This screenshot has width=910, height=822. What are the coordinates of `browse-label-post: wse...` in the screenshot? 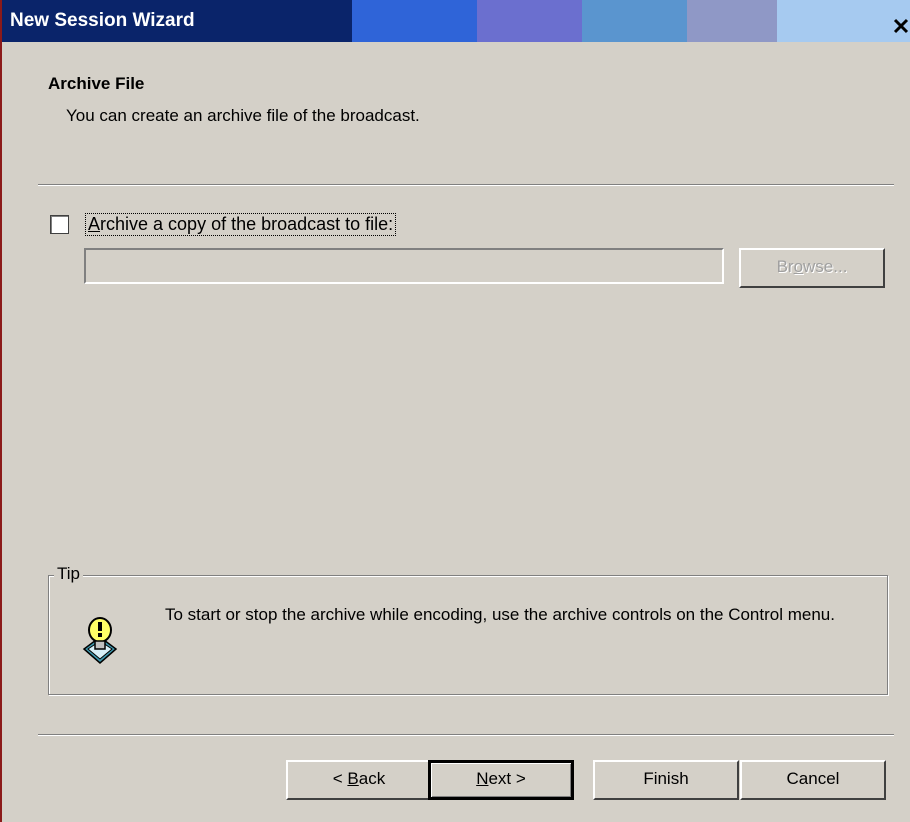 It's located at (825, 266).